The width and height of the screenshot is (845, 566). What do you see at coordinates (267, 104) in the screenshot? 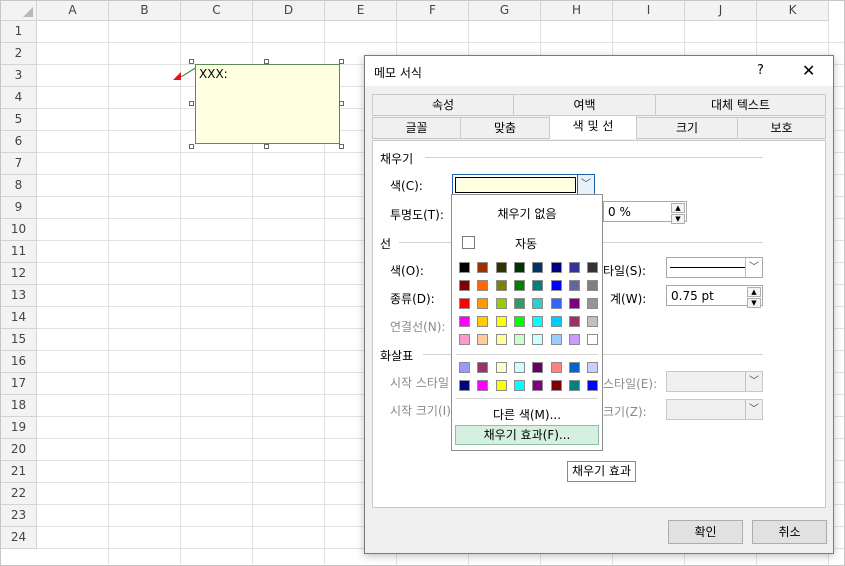
I see `comment-box: XXX:` at bounding box center [267, 104].